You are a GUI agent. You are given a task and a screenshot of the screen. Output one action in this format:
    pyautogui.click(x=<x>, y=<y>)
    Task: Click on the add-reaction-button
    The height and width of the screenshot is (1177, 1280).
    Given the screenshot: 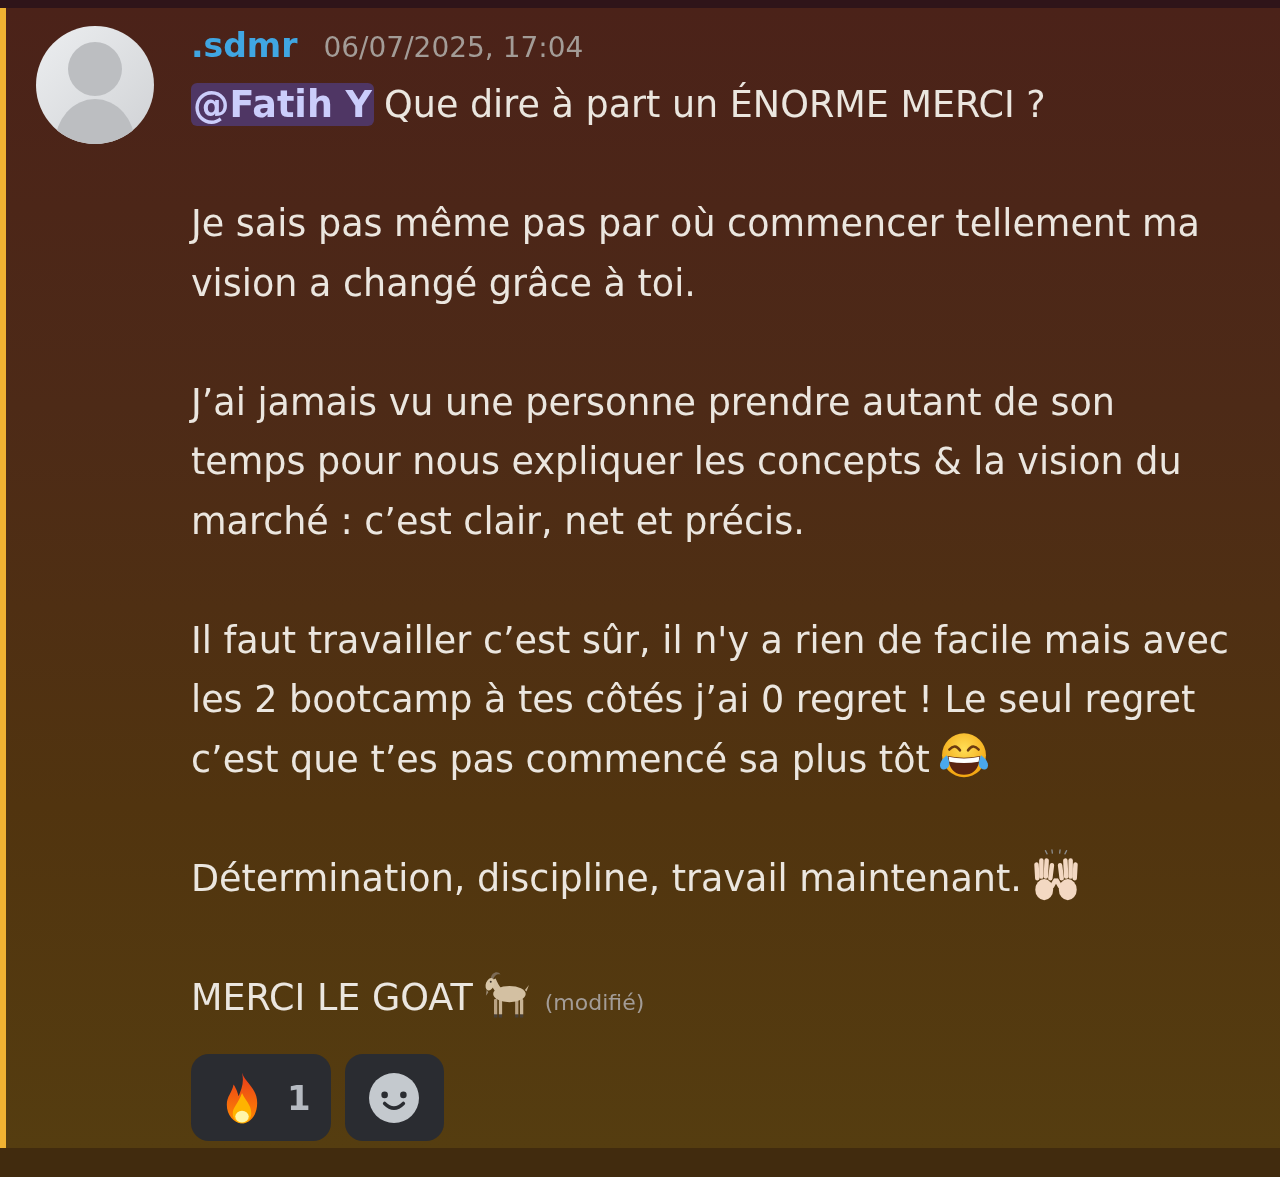 What is the action you would take?
    pyautogui.click(x=394, y=1097)
    